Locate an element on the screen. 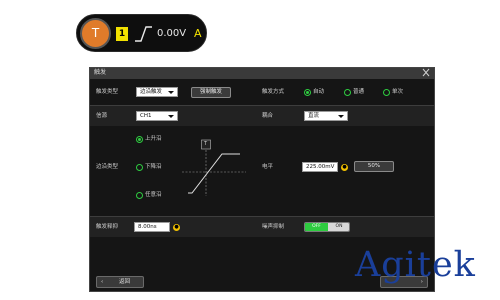 The image size is (500, 300). rising-edge-icon is located at coordinates (143, 34).